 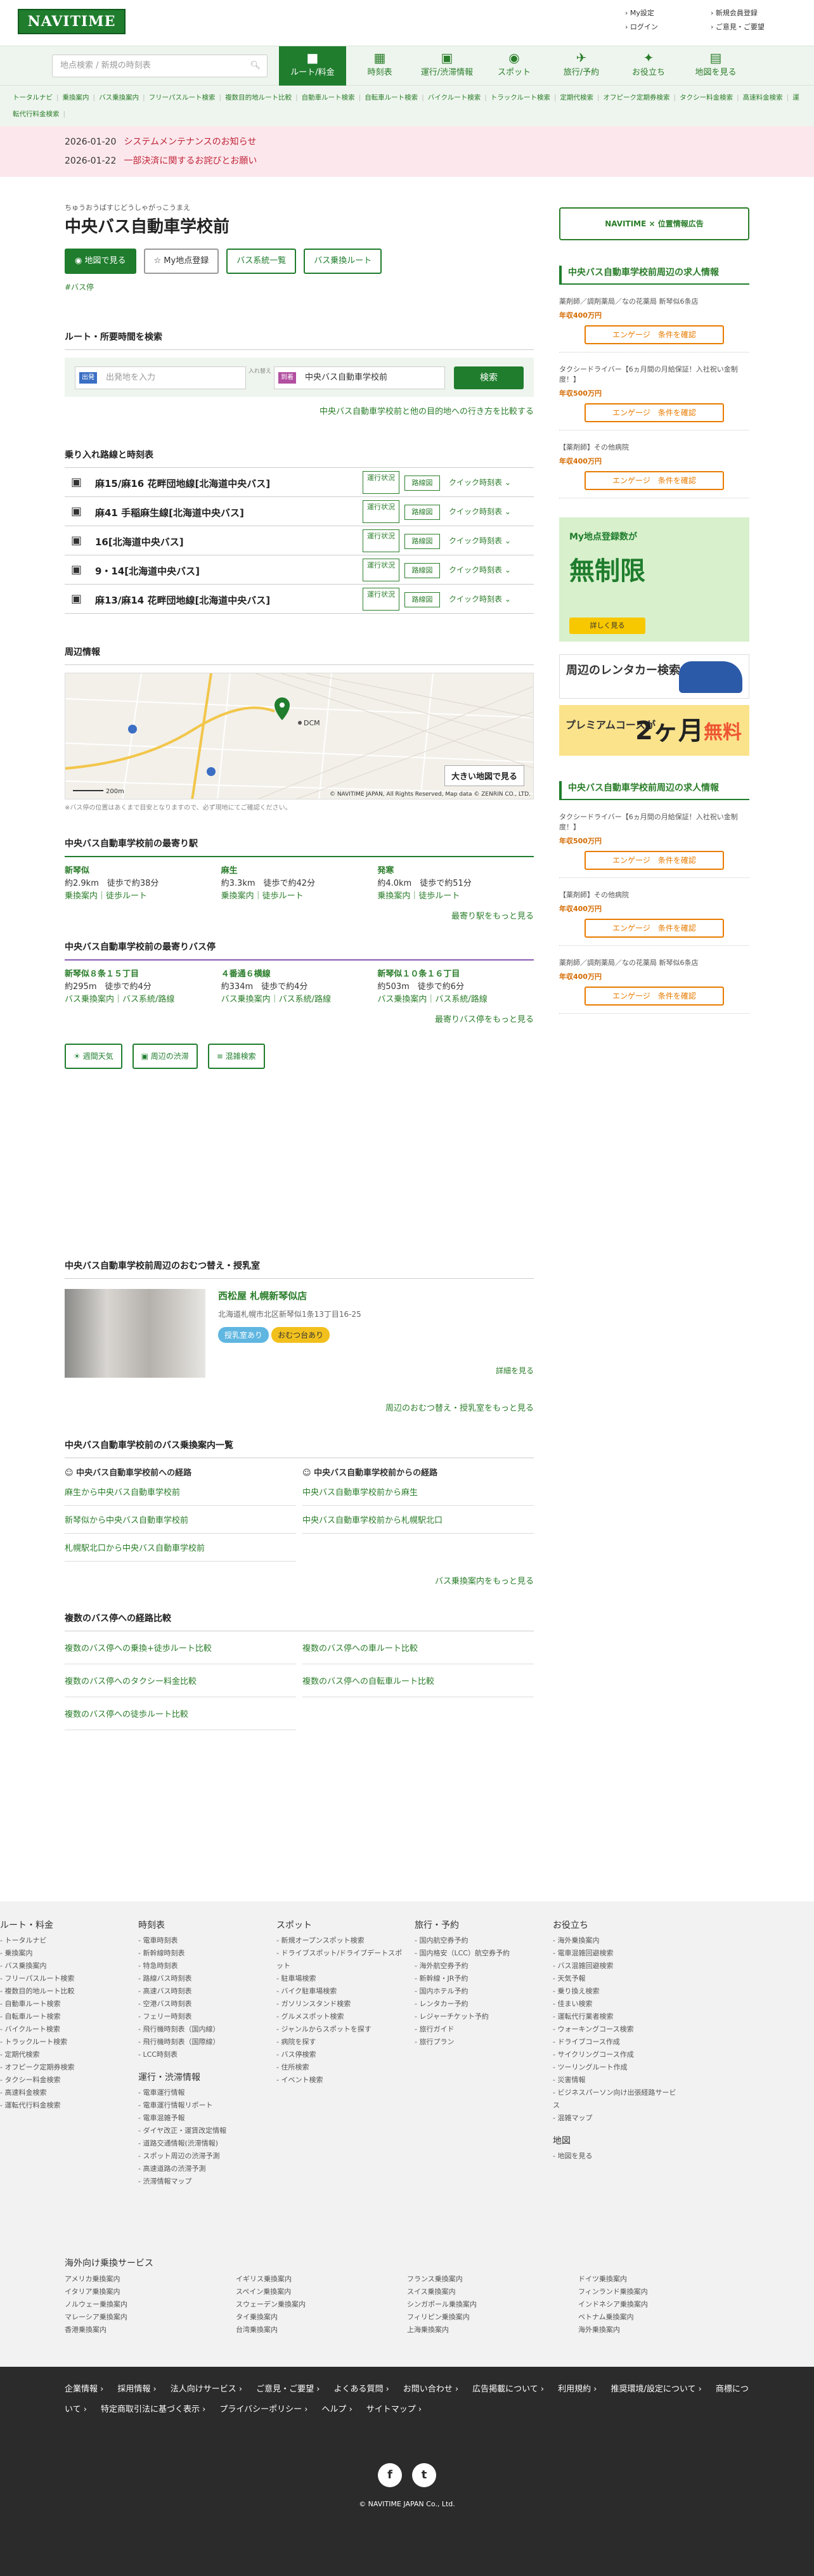 What do you see at coordinates (580, 97) in the screenshot?
I see `subnav-link: 定期代検索` at bounding box center [580, 97].